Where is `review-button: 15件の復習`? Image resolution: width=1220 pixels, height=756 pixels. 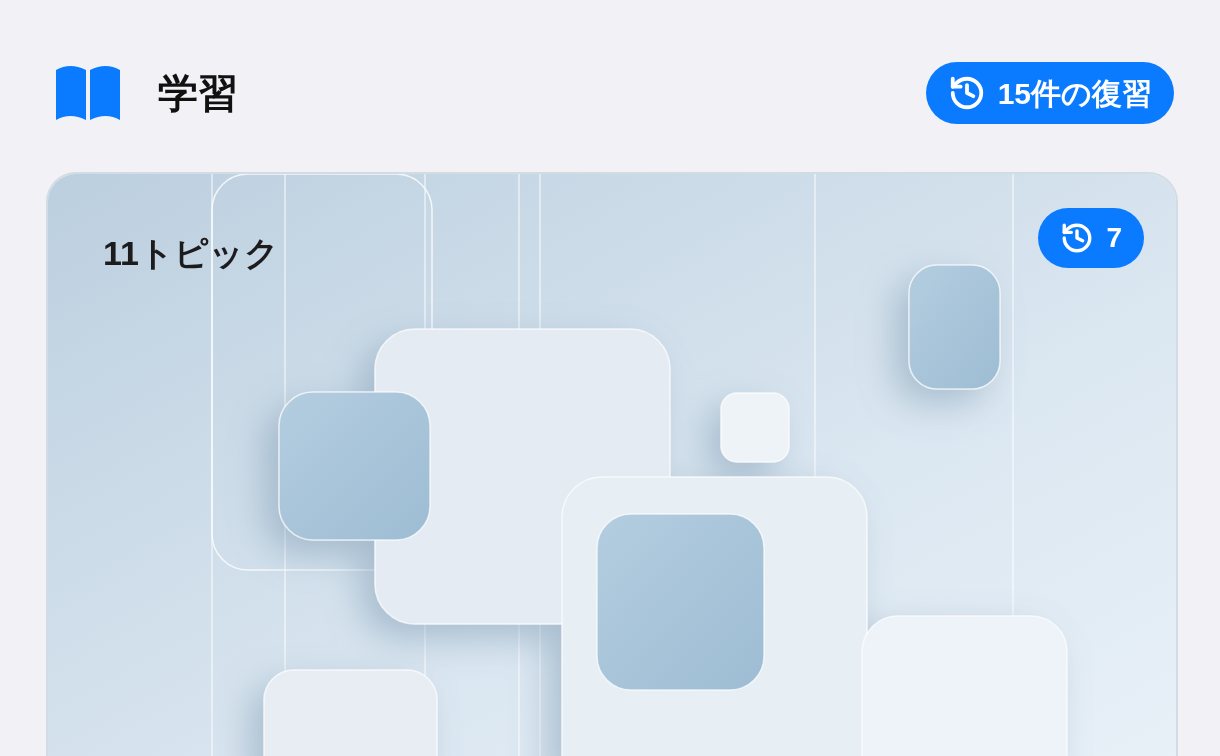
review-button: 15件の復習 is located at coordinates (1049, 93).